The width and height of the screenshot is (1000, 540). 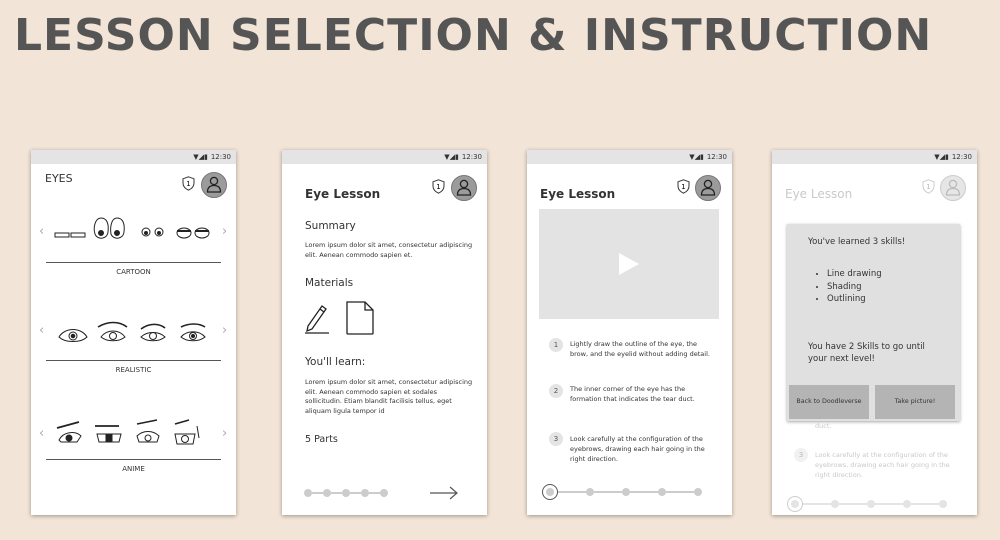 I want to click on pencil-icon, so click(x=317, y=319).